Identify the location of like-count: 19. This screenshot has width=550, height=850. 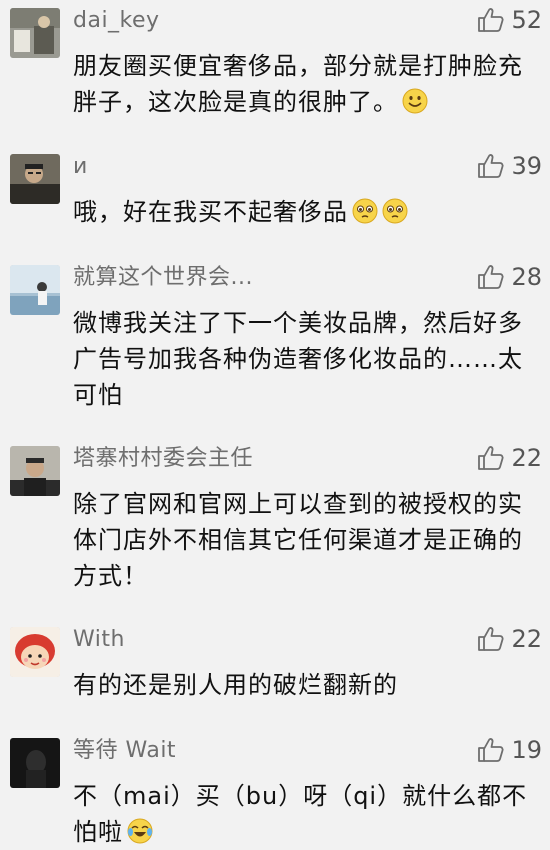
(526, 750).